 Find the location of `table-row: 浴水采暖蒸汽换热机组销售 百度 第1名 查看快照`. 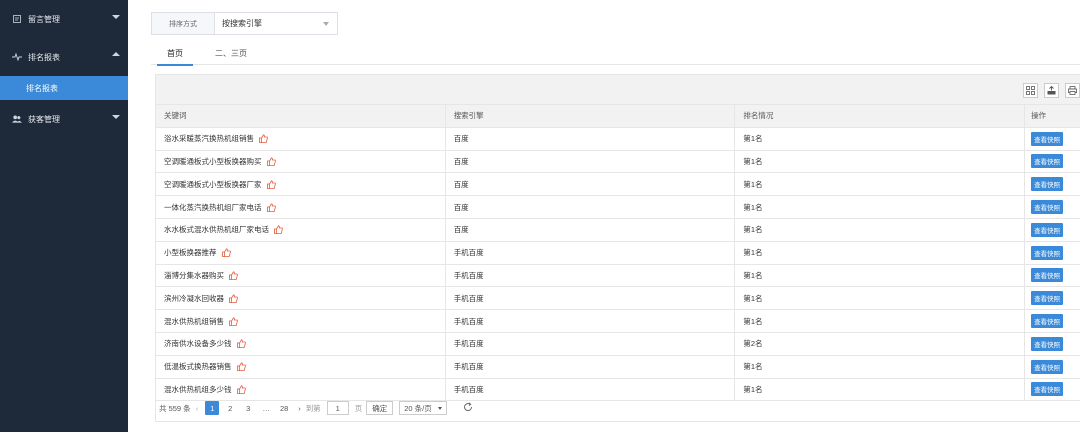

table-row: 浴水采暖蒸汽换热机组销售 百度 第1名 查看快照 is located at coordinates (618, 139).